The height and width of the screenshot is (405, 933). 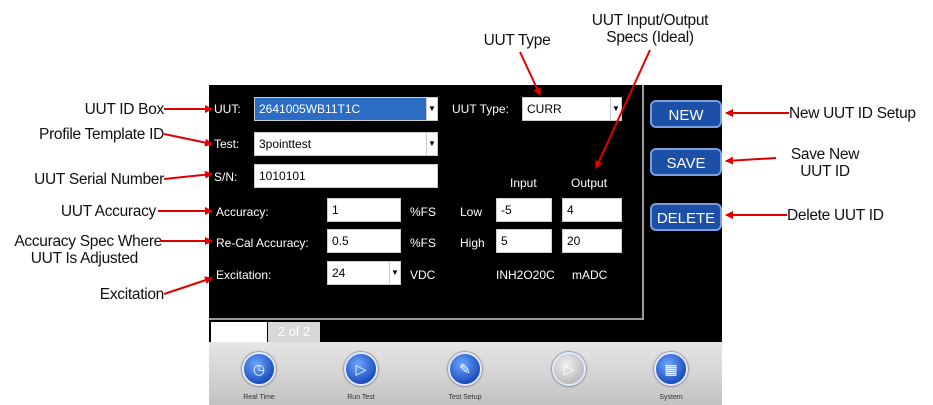 What do you see at coordinates (108, 211) in the screenshot?
I see `annotation-accuracy: UUT Accuracy` at bounding box center [108, 211].